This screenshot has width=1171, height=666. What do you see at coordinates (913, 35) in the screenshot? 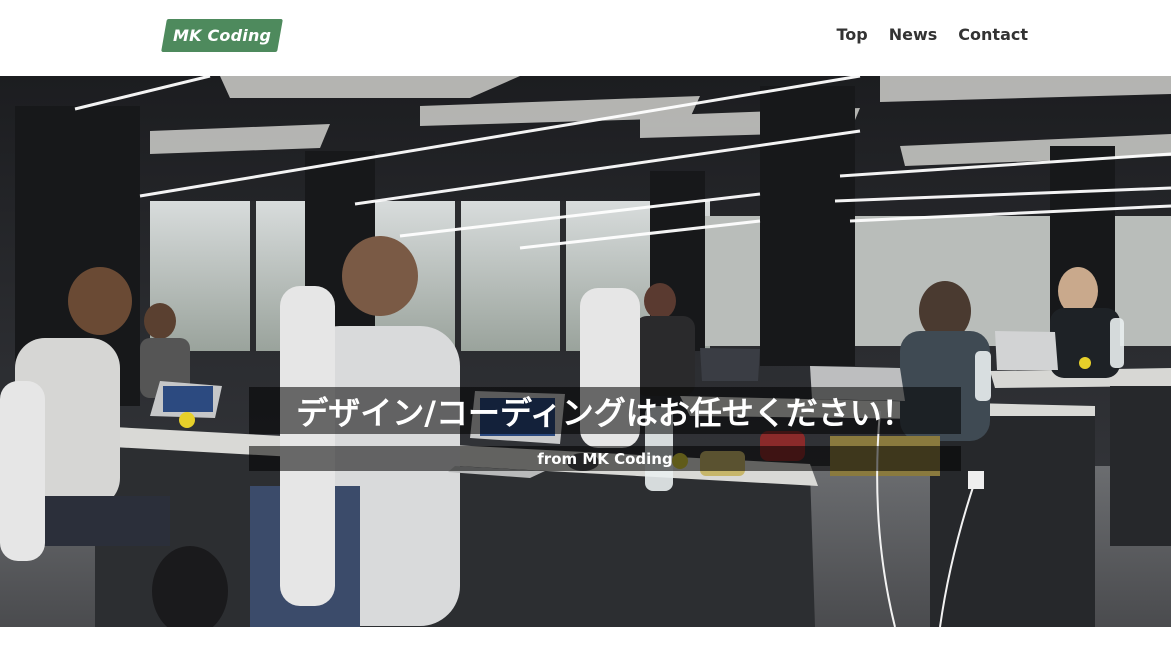
I see `nav-link-news: News` at bounding box center [913, 35].